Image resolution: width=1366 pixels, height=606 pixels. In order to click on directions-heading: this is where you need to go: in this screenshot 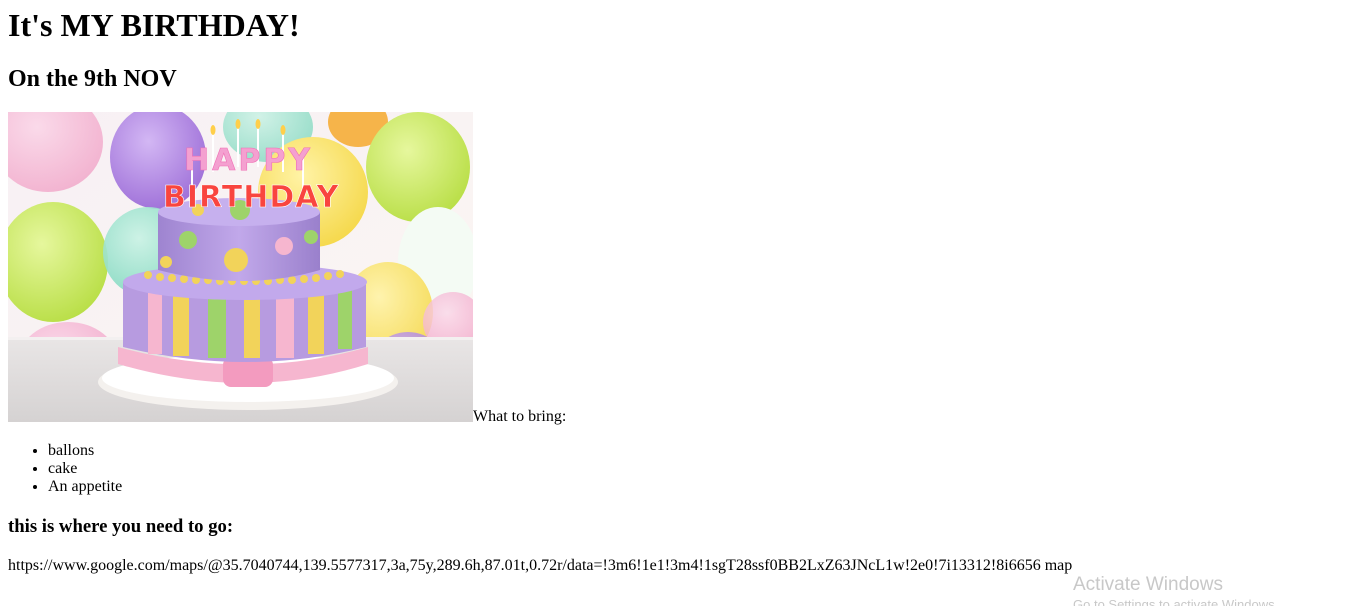, I will do `click(121, 526)`.